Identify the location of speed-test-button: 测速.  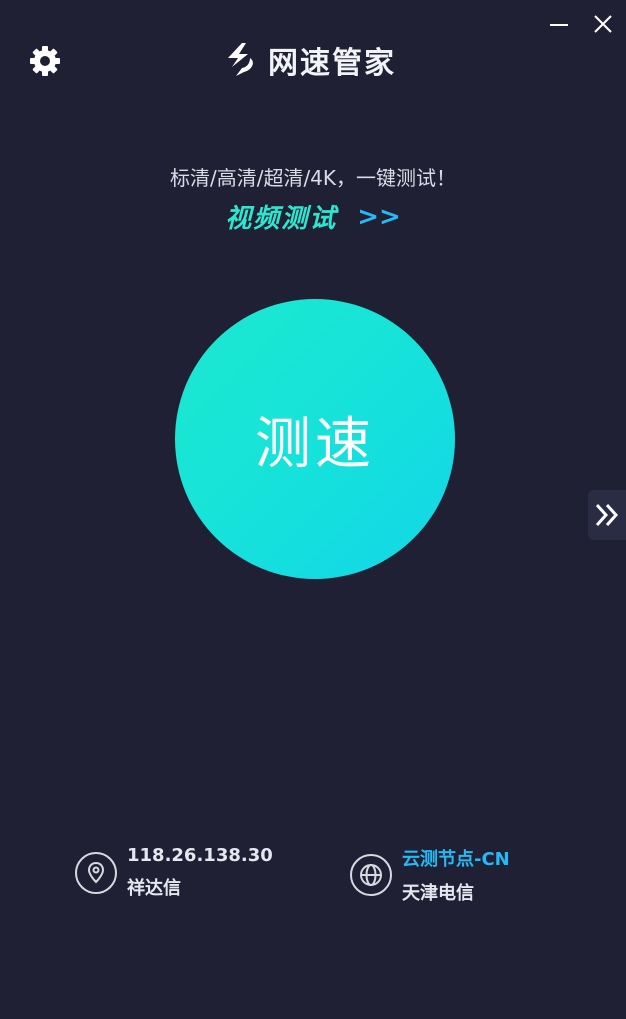
(315, 439).